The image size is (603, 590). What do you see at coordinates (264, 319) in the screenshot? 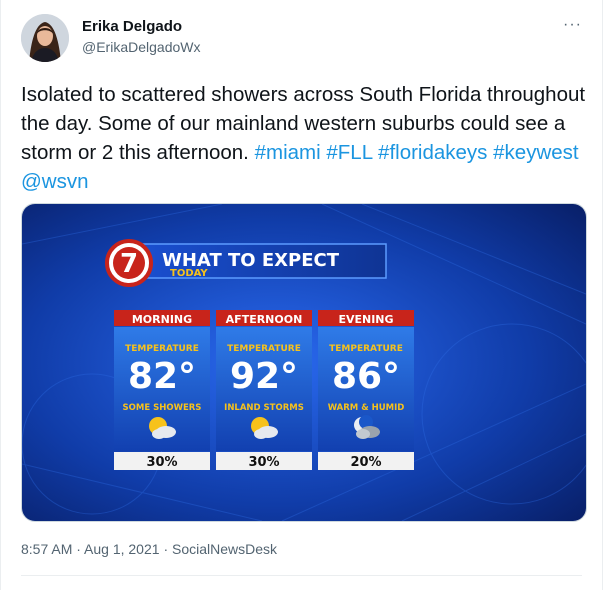
I see `period-label: AFTERNOON` at bounding box center [264, 319].